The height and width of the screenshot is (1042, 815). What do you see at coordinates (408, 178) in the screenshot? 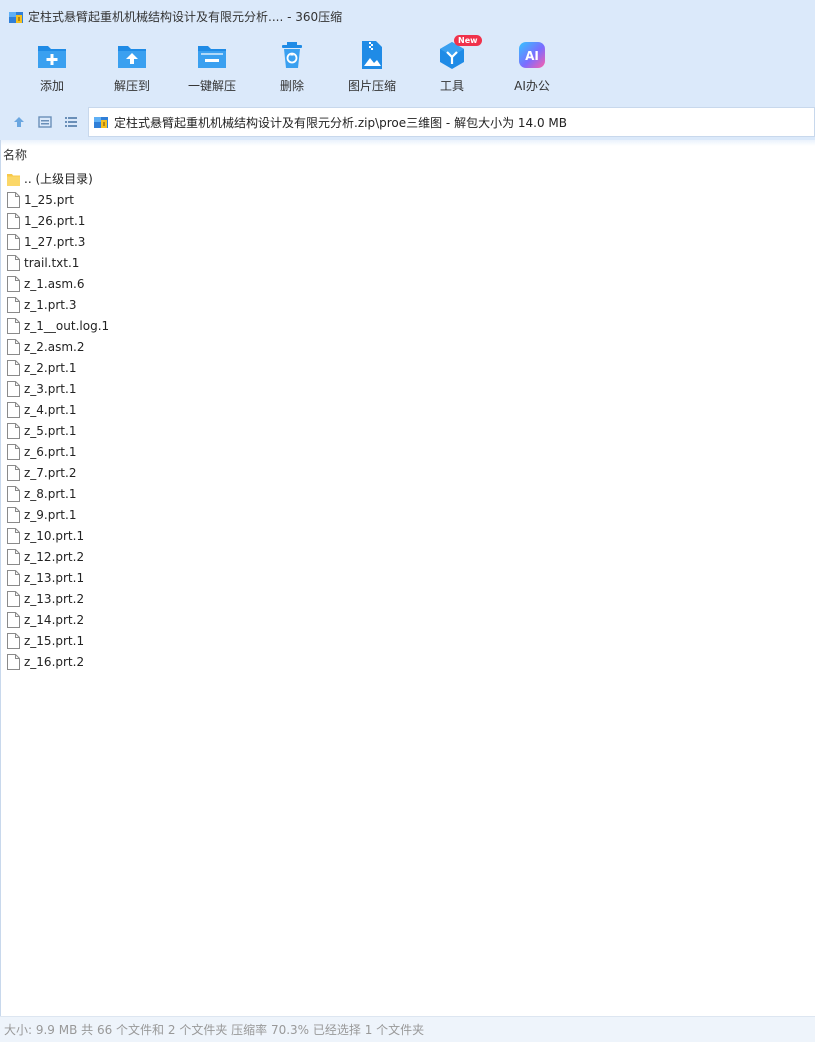
I see `parent-folder-row: .. (上级目录)` at bounding box center [408, 178].